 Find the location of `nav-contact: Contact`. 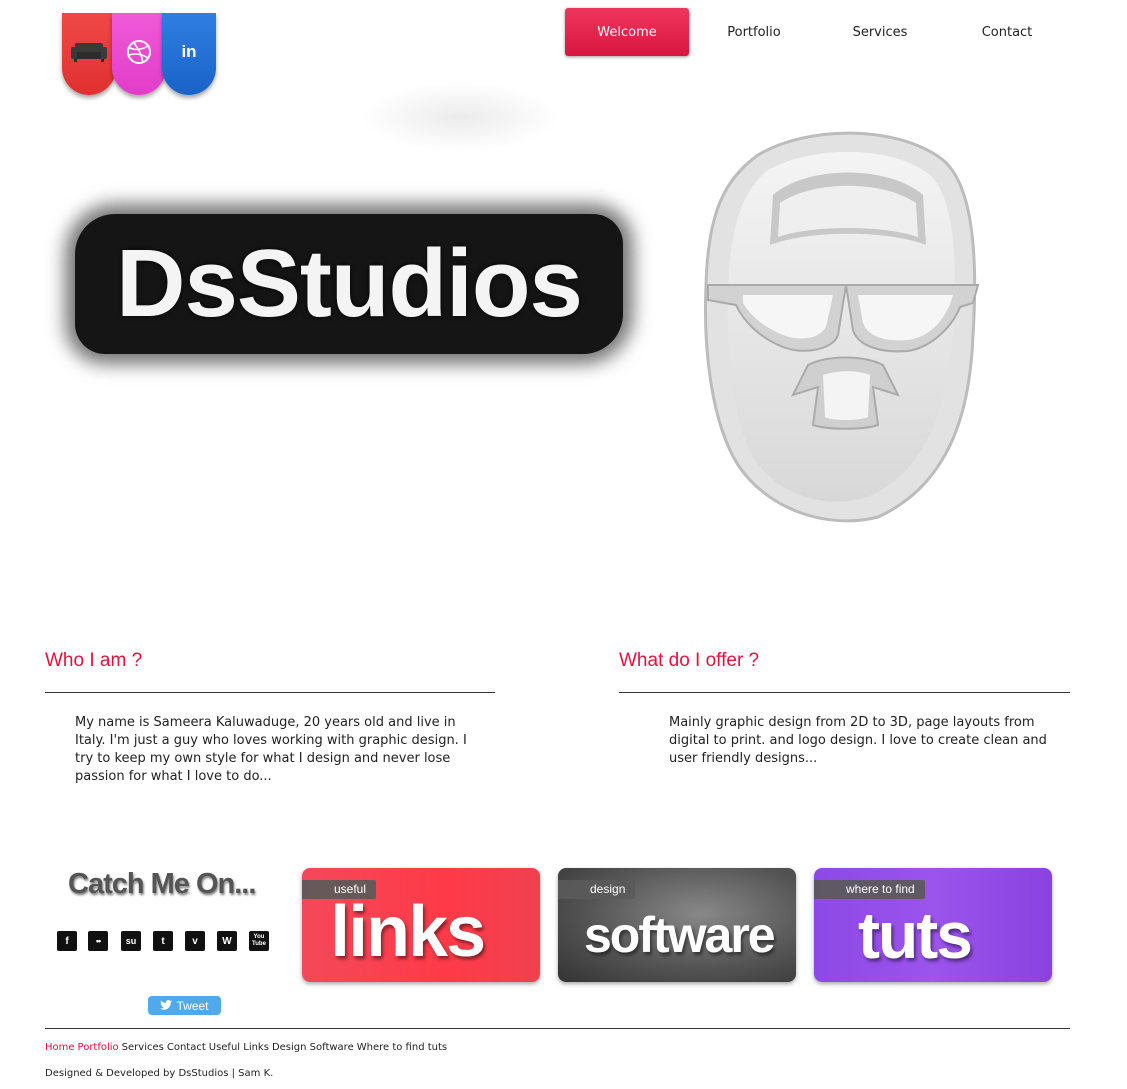

nav-contact: Contact is located at coordinates (1007, 32).